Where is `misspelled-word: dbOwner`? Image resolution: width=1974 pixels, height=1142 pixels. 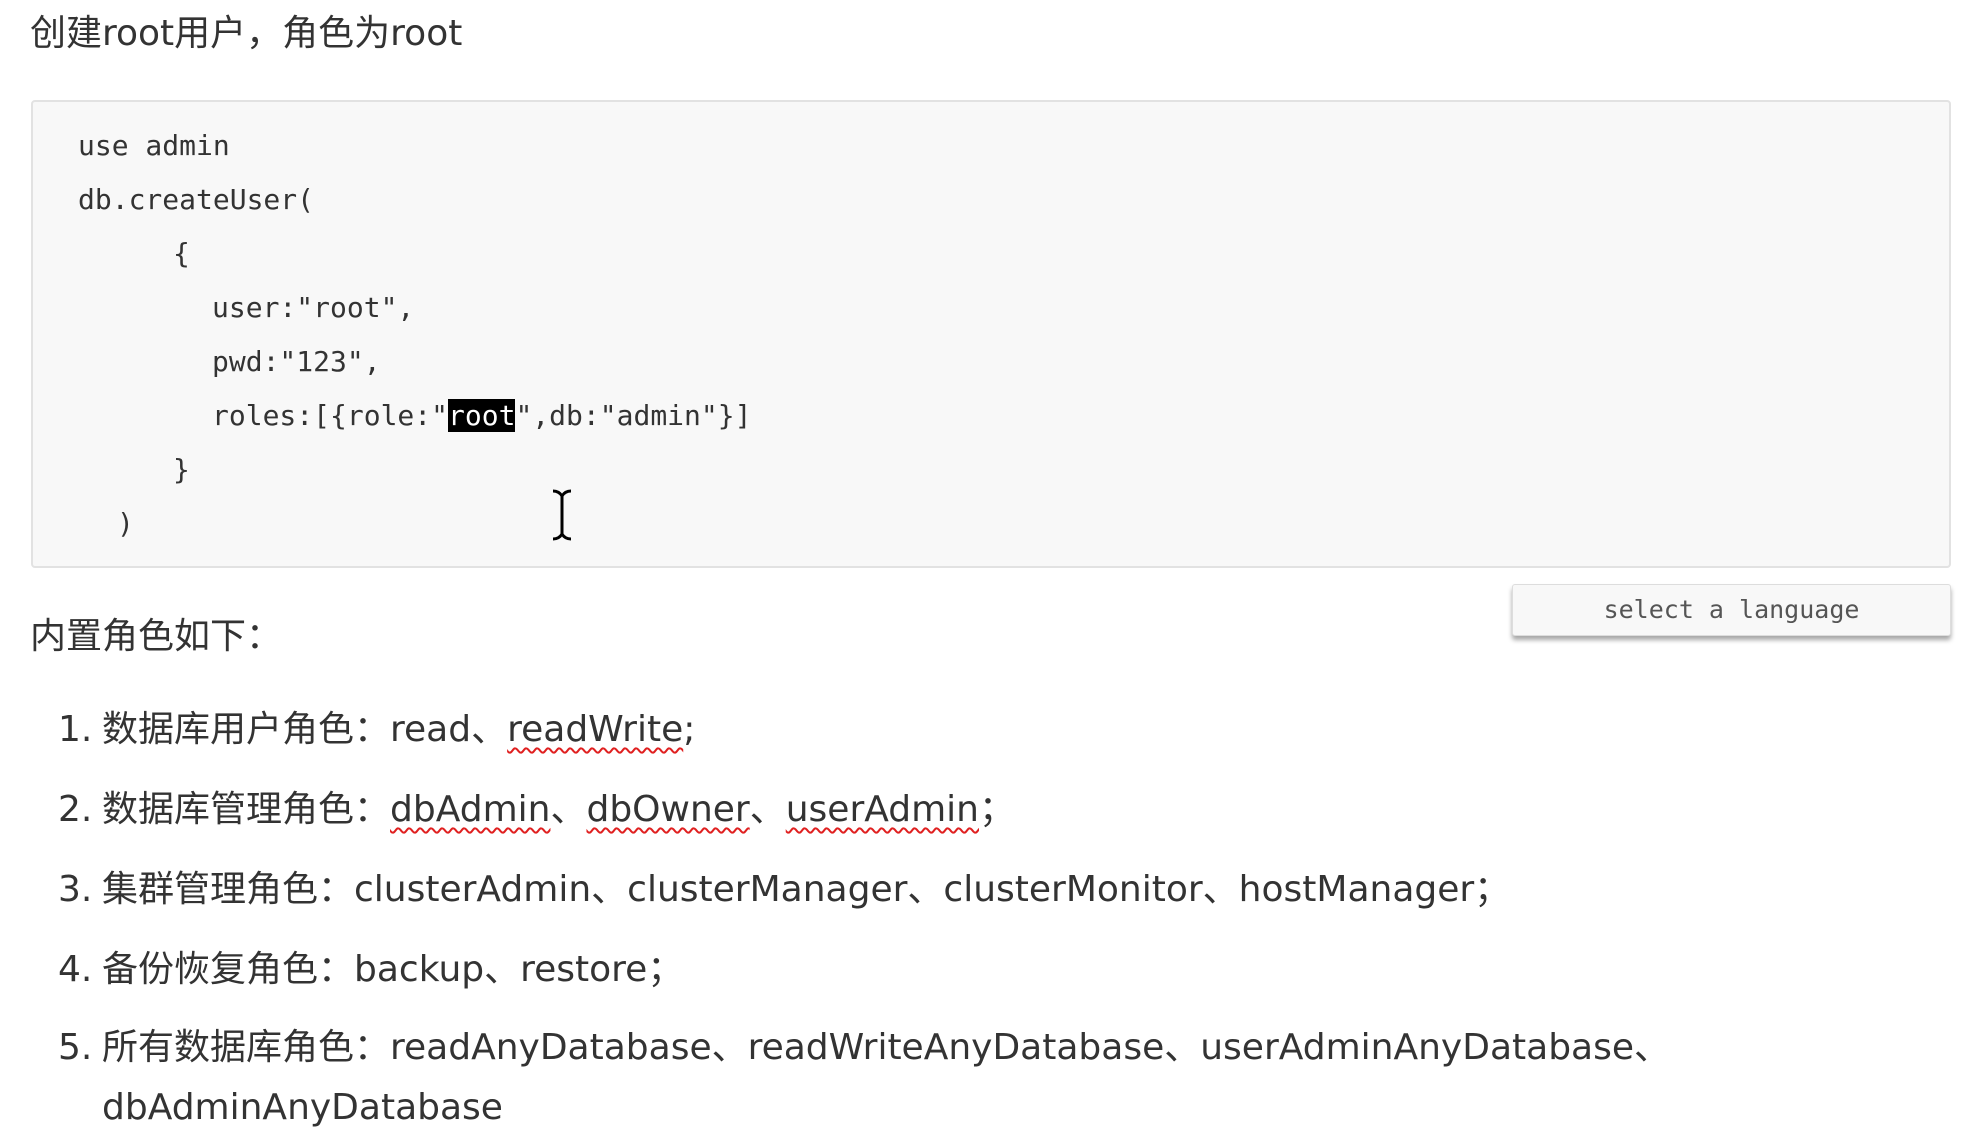
misspelled-word: dbOwner is located at coordinates (668, 809).